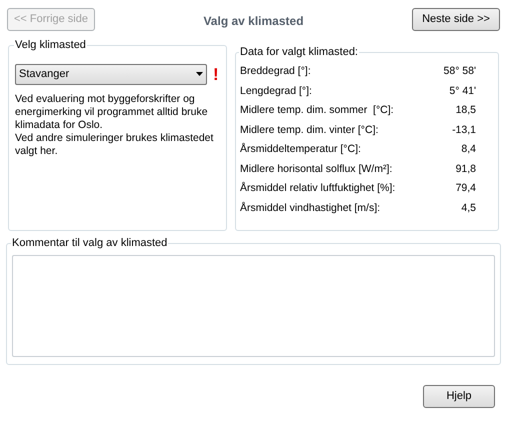 This screenshot has width=507, height=429. I want to click on info-text: Ved andre simuleringer brukes klimastedet valgt her., so click(114, 145).